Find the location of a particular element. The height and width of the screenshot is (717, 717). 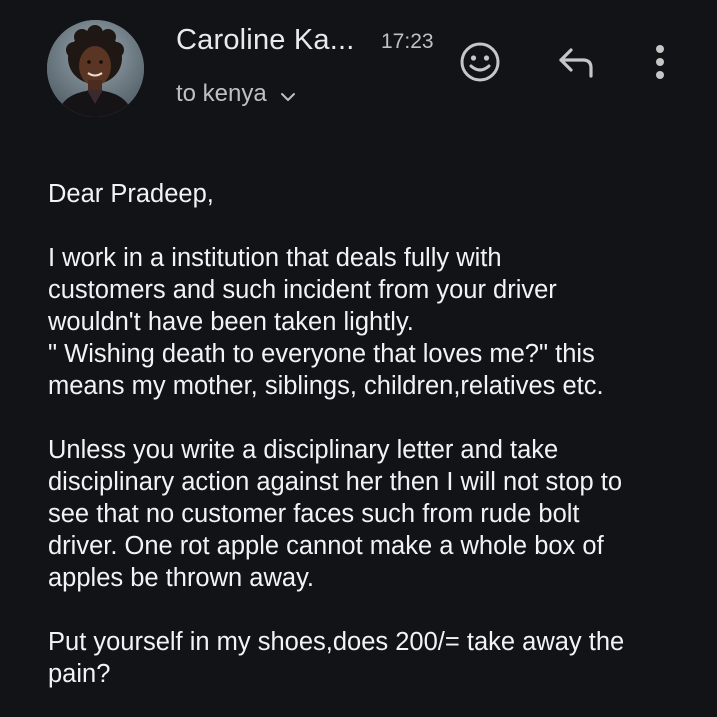

avatar is located at coordinates (95, 68).